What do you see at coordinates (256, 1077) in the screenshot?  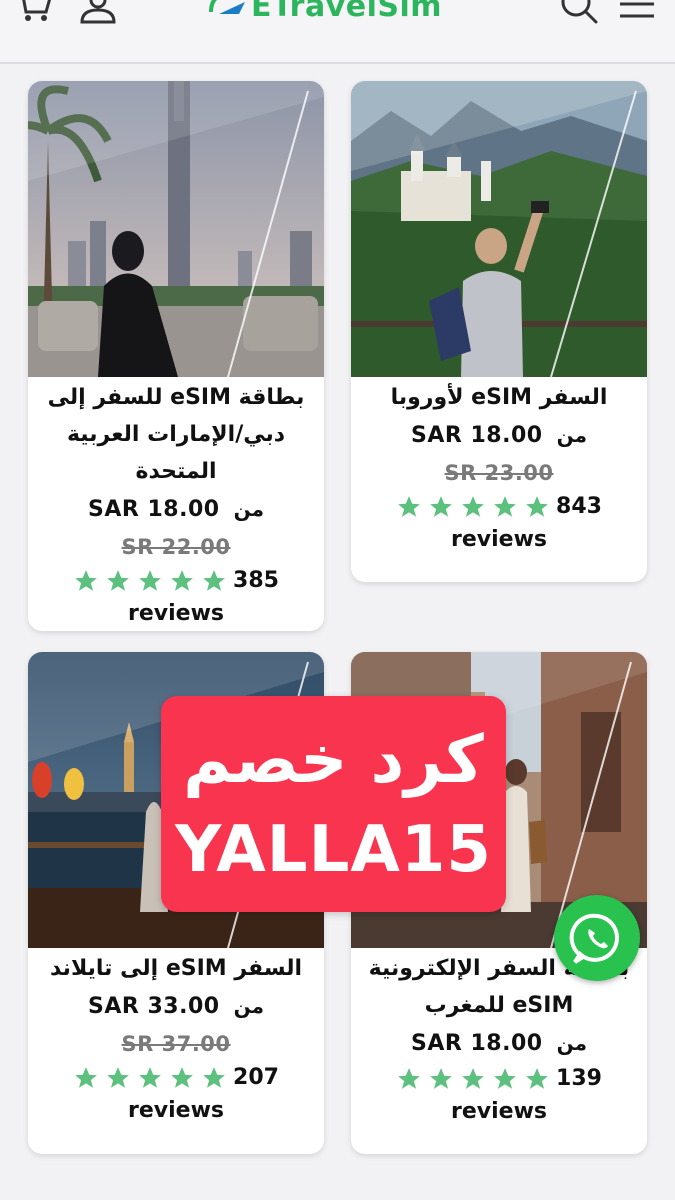 I see `review-count: 207` at bounding box center [256, 1077].